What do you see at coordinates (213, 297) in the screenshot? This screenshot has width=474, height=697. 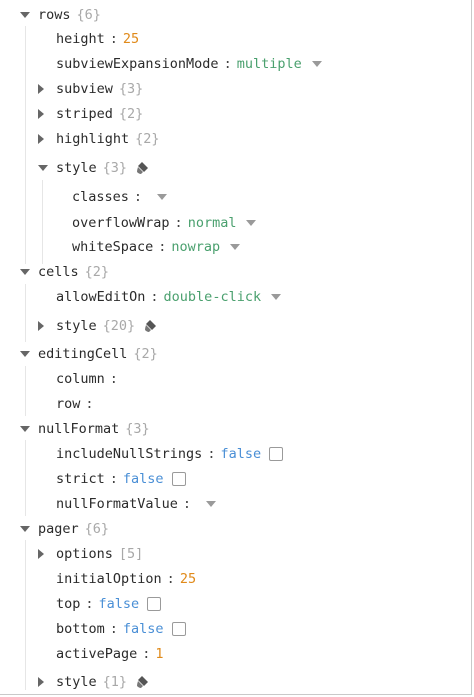 I see `prop-value: double-click` at bounding box center [213, 297].